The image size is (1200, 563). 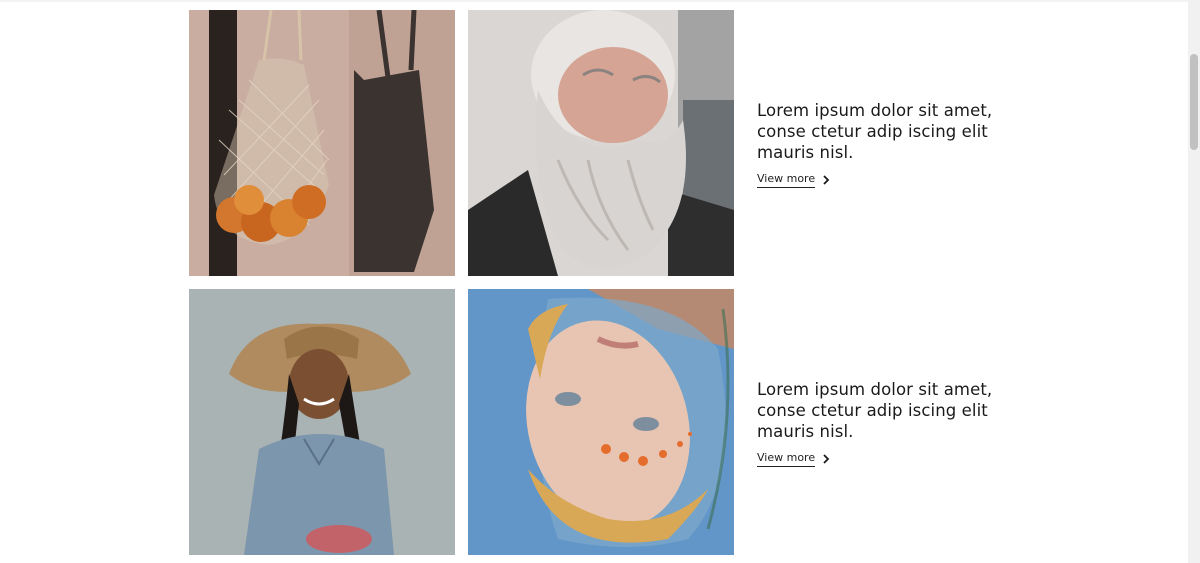 I want to click on bearded-man-illustration, so click(x=601, y=143).